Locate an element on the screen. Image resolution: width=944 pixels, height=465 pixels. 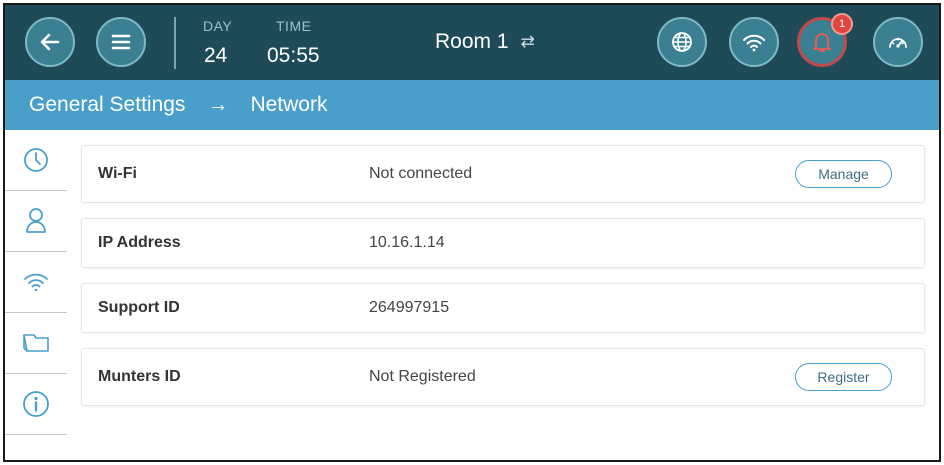
back-button is located at coordinates (50, 42).